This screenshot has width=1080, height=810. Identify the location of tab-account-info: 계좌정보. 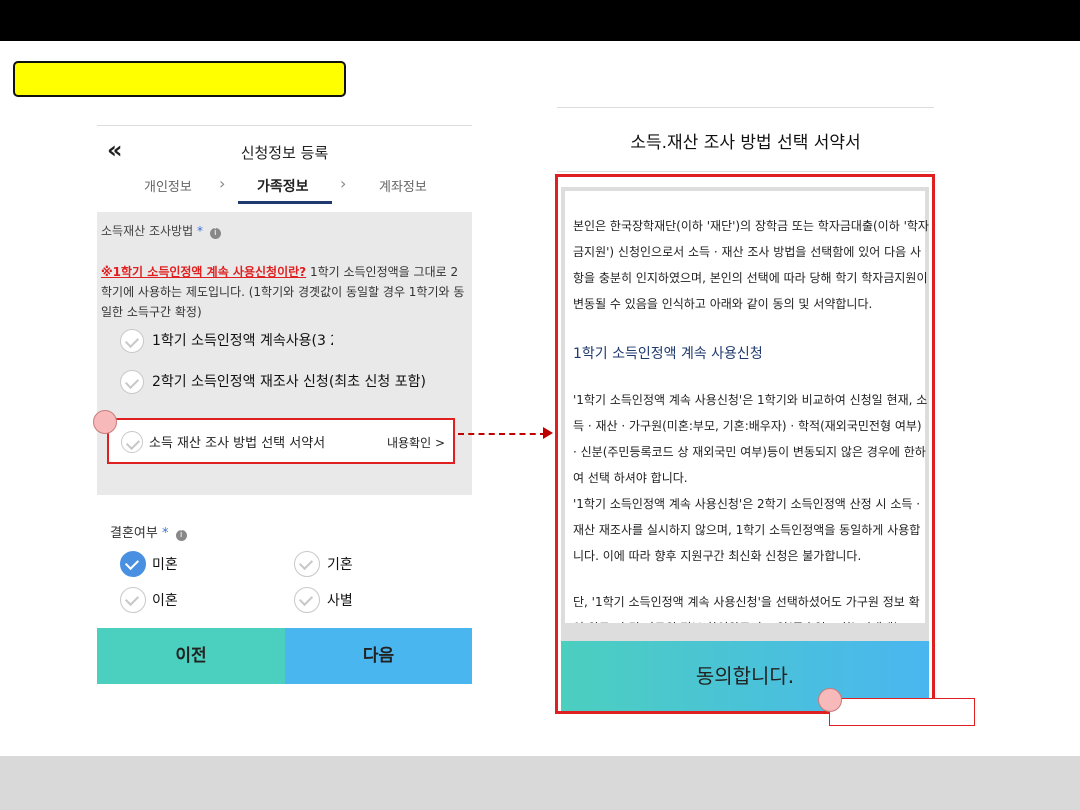
(403, 185).